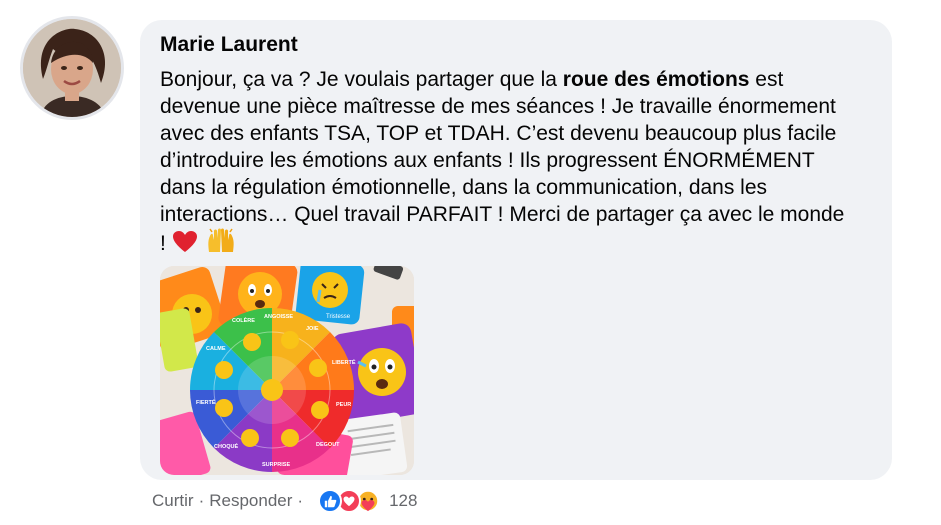 The image size is (941, 525). I want to click on comment-text-bold: roue des émotions, so click(656, 79).